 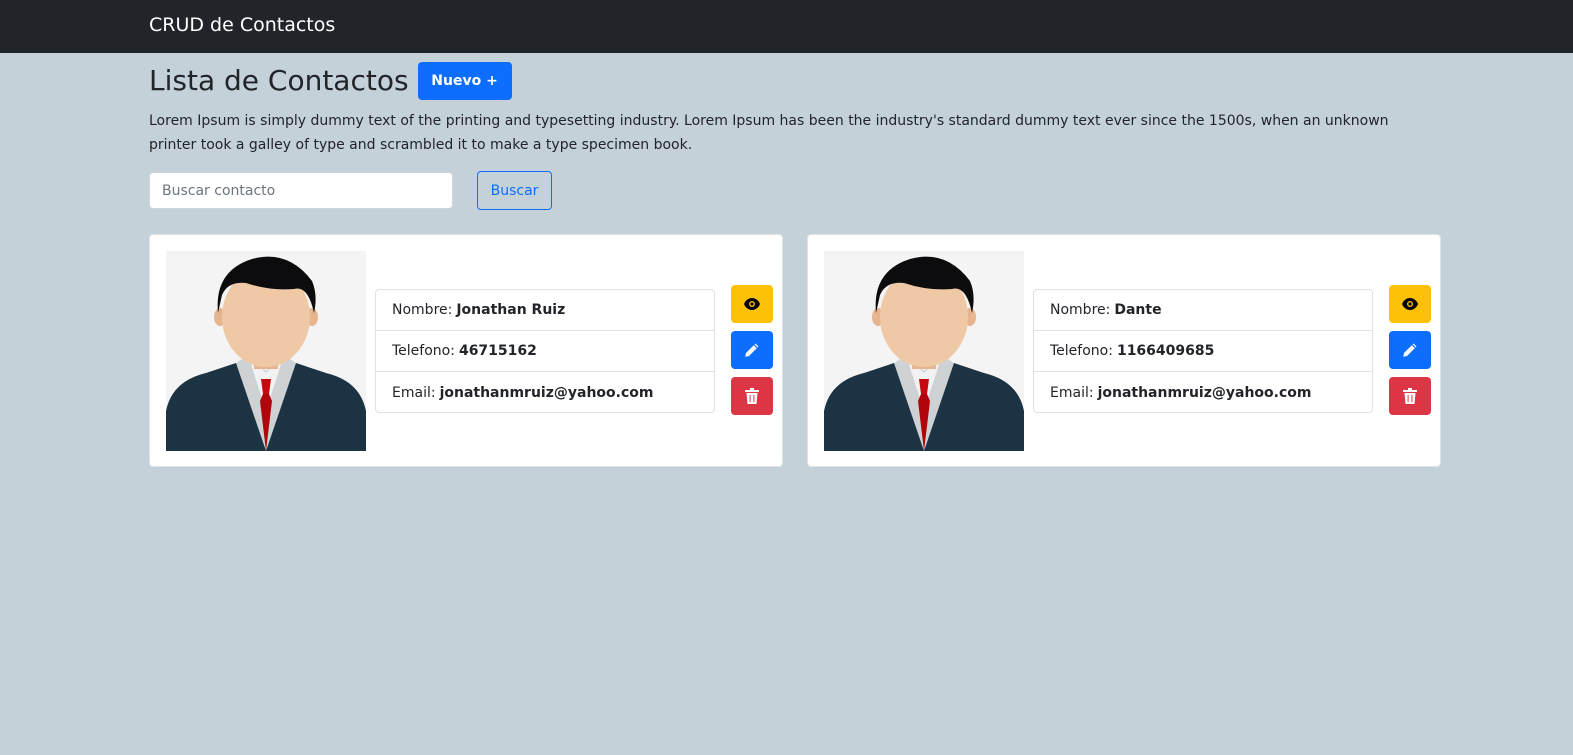 I want to click on search-input, so click(x=301, y=190).